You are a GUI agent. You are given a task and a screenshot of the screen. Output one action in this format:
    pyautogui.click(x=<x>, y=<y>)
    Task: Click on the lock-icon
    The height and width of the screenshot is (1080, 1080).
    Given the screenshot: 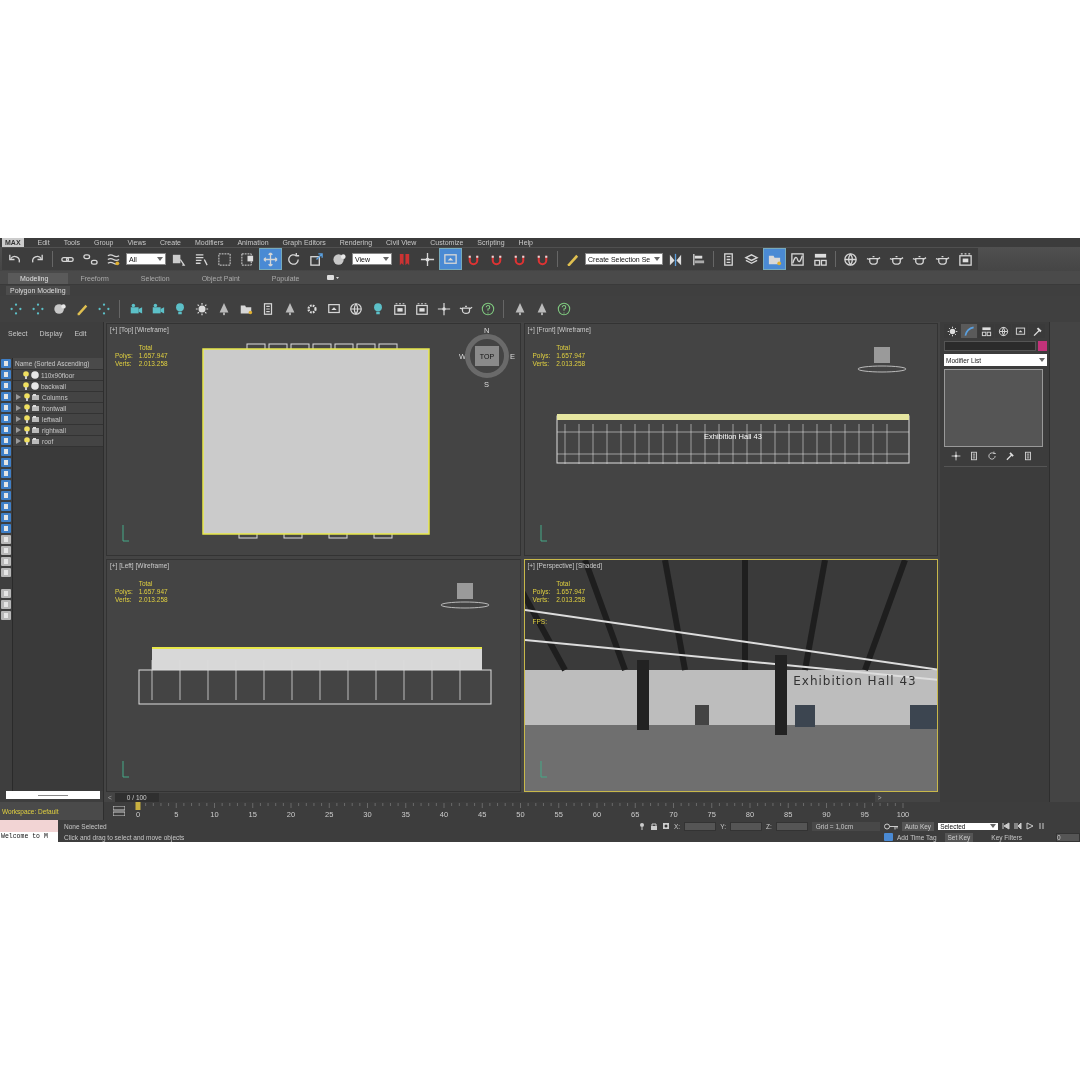 What is the action you would take?
    pyautogui.click(x=654, y=826)
    